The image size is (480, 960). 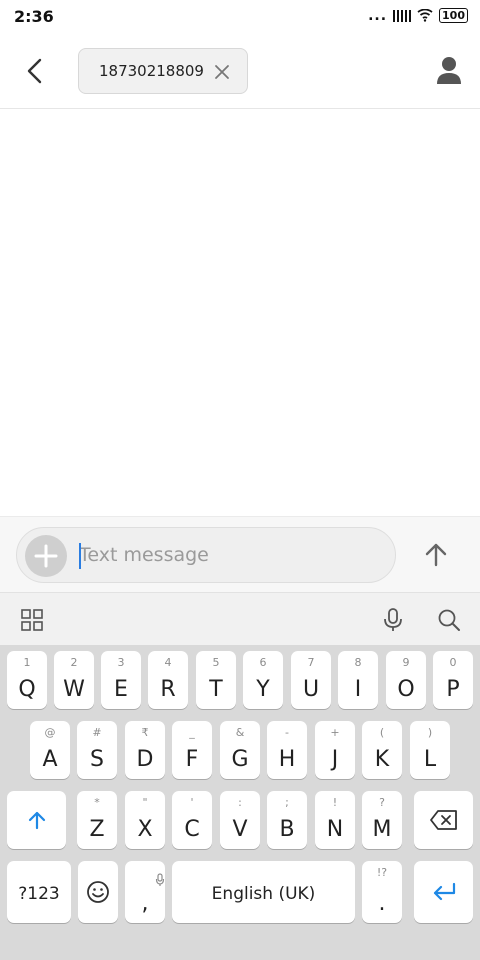 What do you see at coordinates (335, 820) in the screenshot?
I see `key-n: ! N` at bounding box center [335, 820].